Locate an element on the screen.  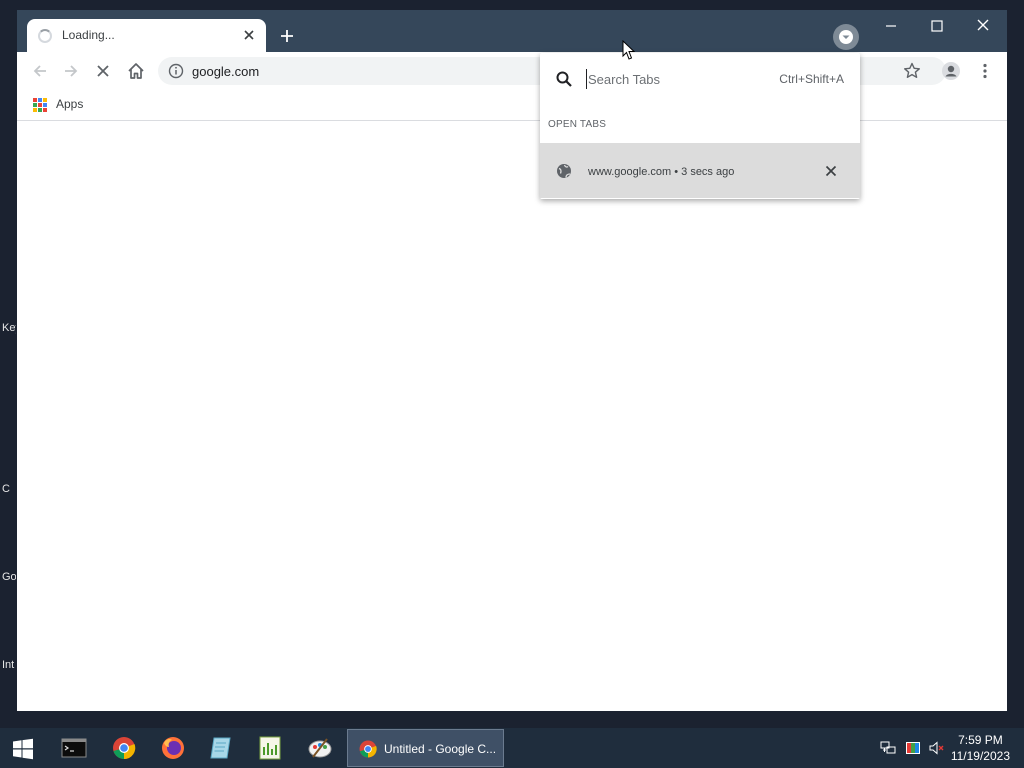
display-settings-icon is located at coordinates (913, 748).